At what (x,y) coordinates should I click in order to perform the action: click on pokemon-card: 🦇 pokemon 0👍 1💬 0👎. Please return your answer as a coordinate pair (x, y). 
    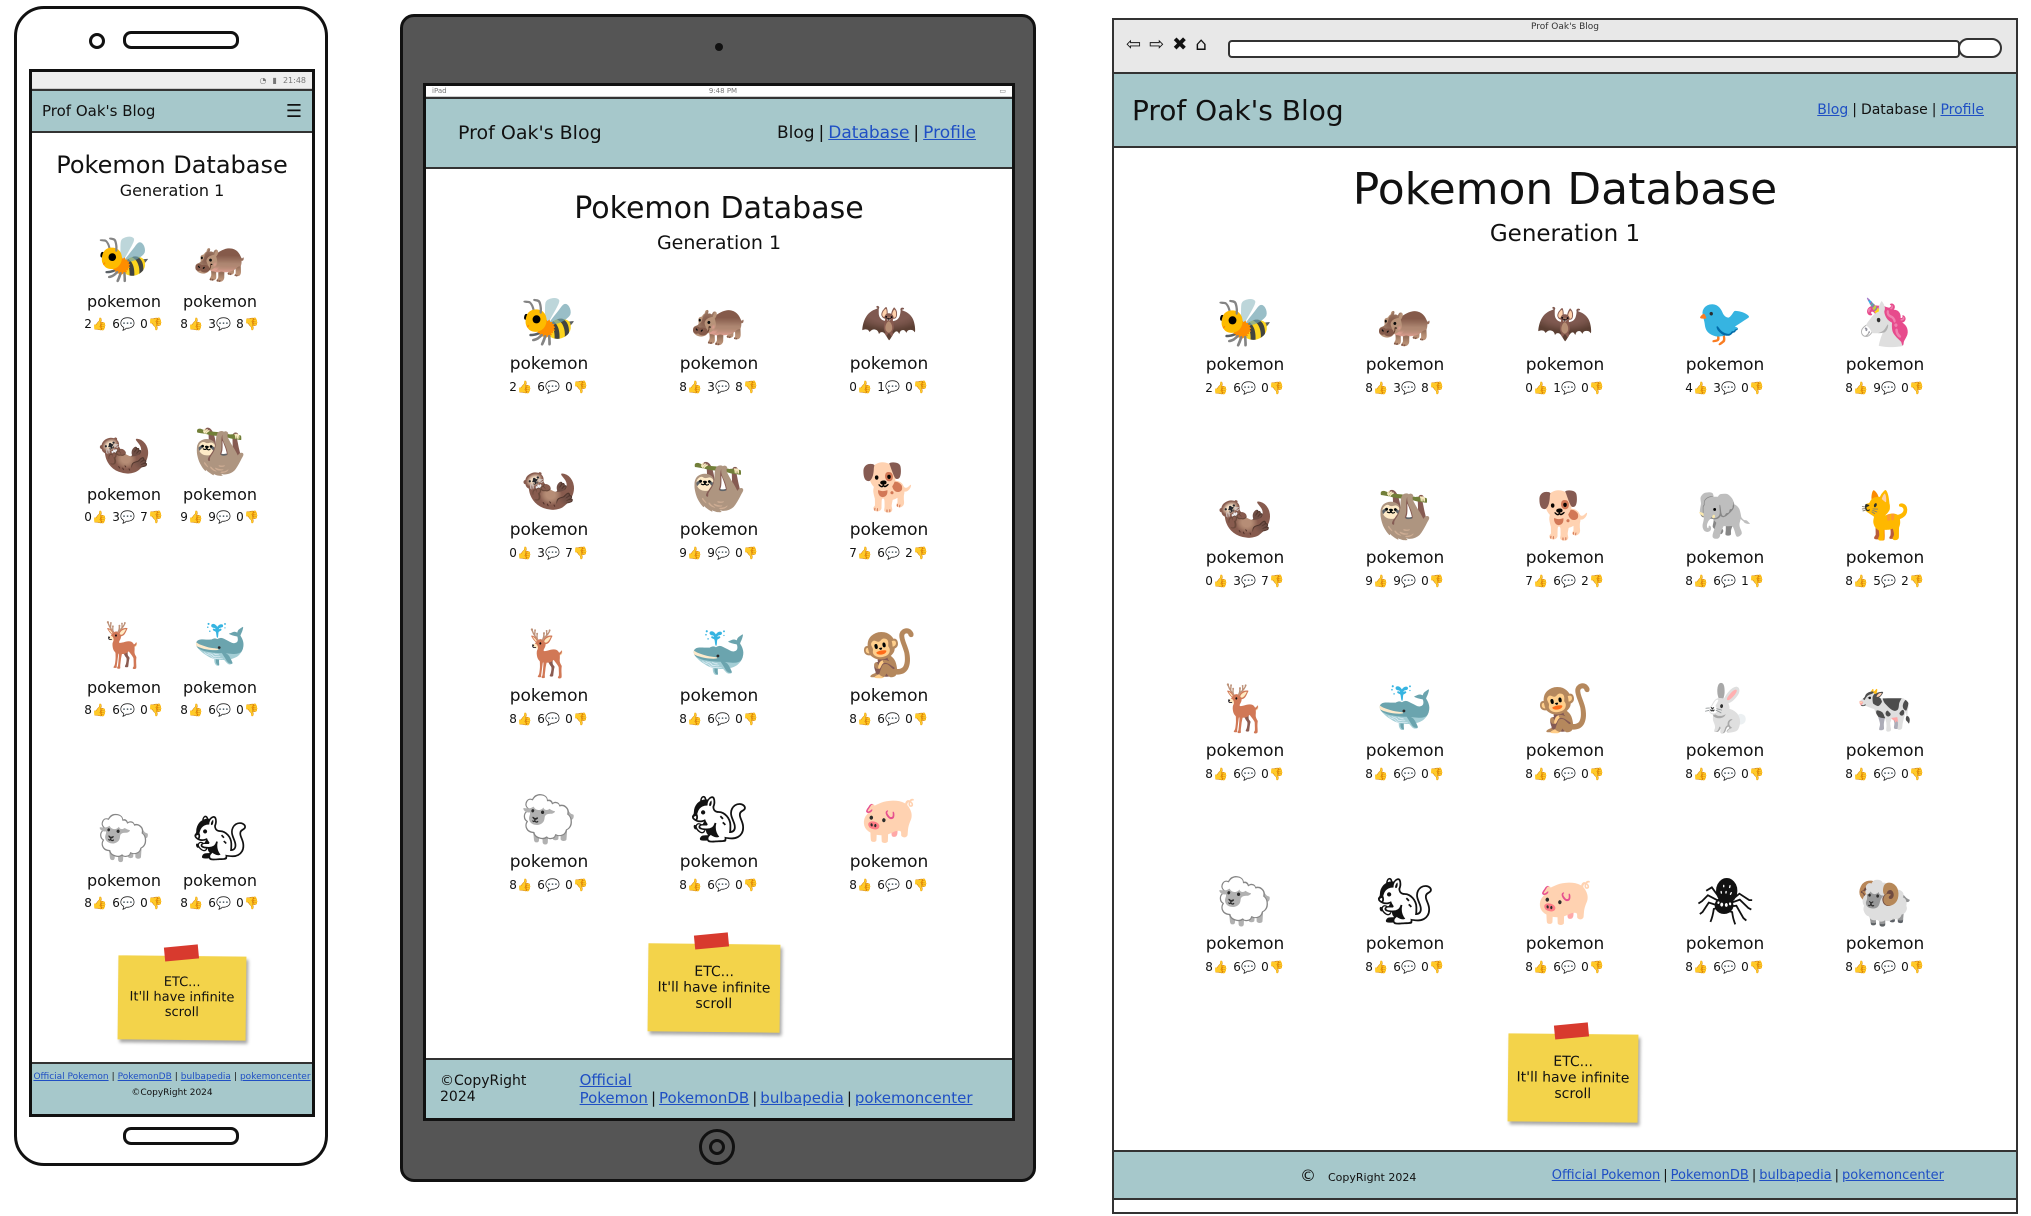
    Looking at the image, I should click on (1565, 367).